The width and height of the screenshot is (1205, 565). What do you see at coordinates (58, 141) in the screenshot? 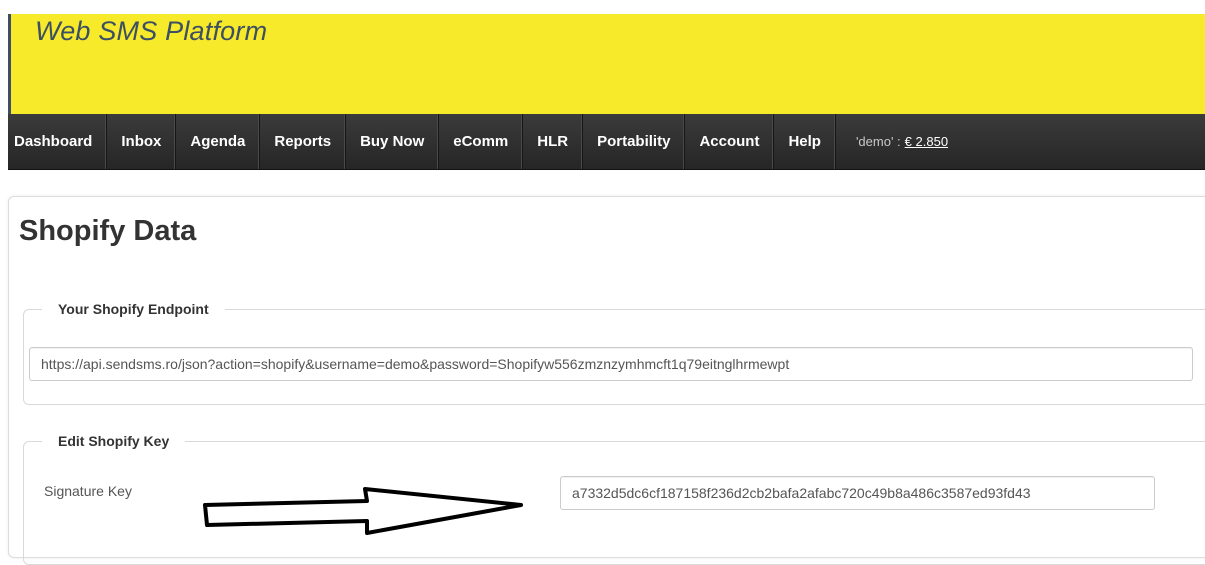
I see `nav-dashboard: Dashboard` at bounding box center [58, 141].